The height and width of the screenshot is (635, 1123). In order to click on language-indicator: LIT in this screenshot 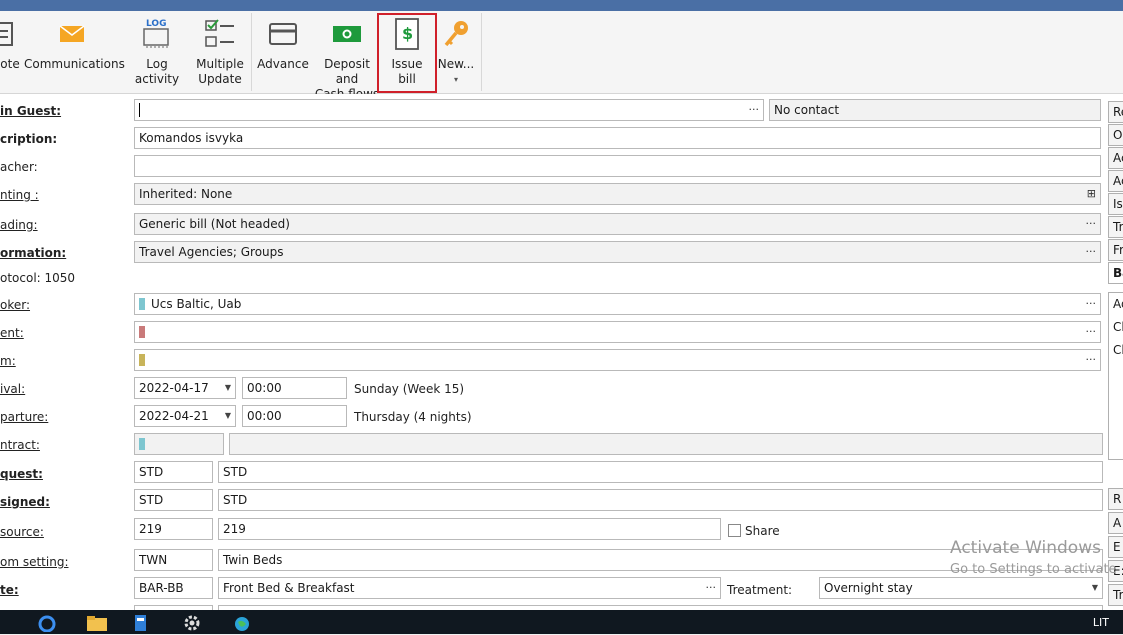, I will do `click(1101, 622)`.